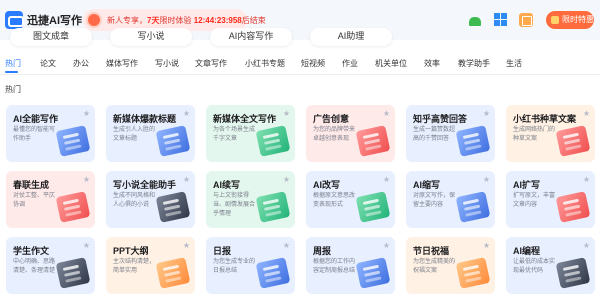 The width and height of the screenshot is (600, 299). What do you see at coordinates (473, 273) in the screenshot?
I see `party-popper-icon` at bounding box center [473, 273].